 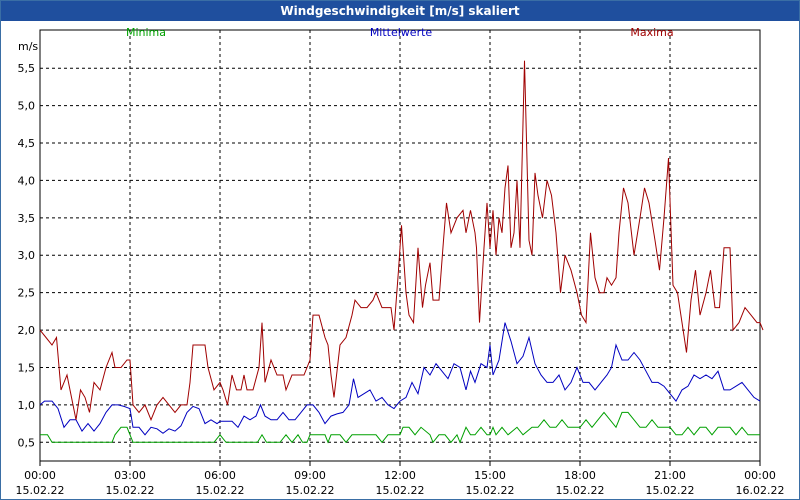 I want to click on legend-maxima: Maxima, so click(x=651, y=32).